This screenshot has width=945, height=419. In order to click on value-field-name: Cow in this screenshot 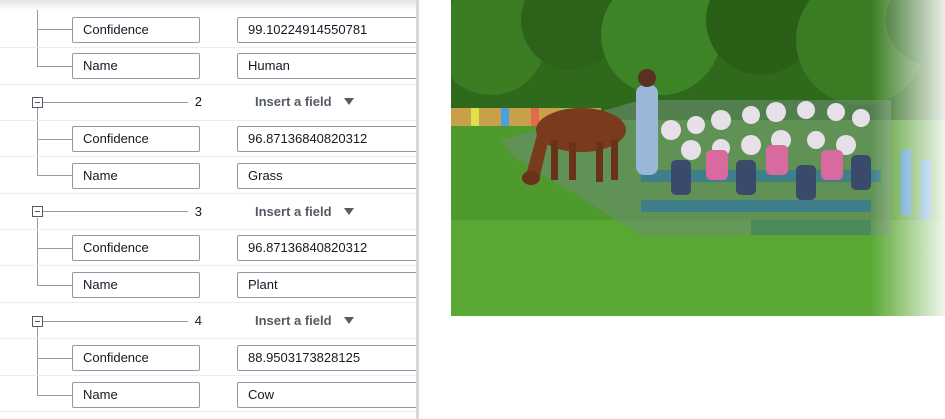, I will do `click(327, 395)`.